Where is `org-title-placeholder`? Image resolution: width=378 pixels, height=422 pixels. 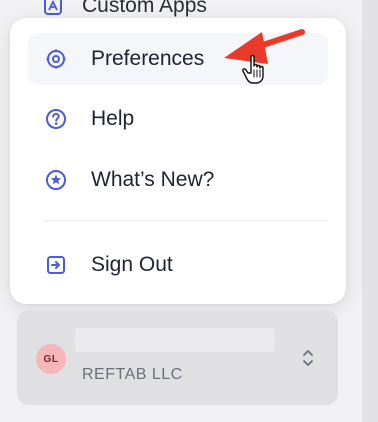
org-title-placeholder is located at coordinates (175, 340).